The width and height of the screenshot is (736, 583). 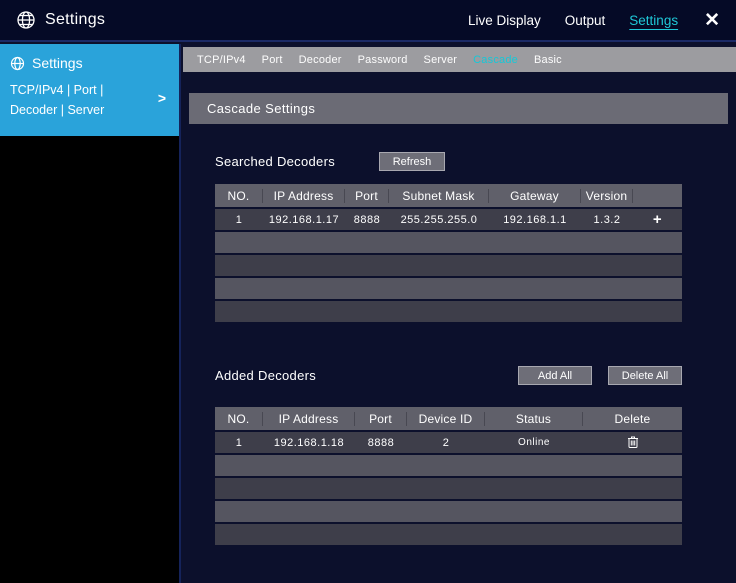 What do you see at coordinates (266, 375) in the screenshot?
I see `added-decoders-label: Added Decoders` at bounding box center [266, 375].